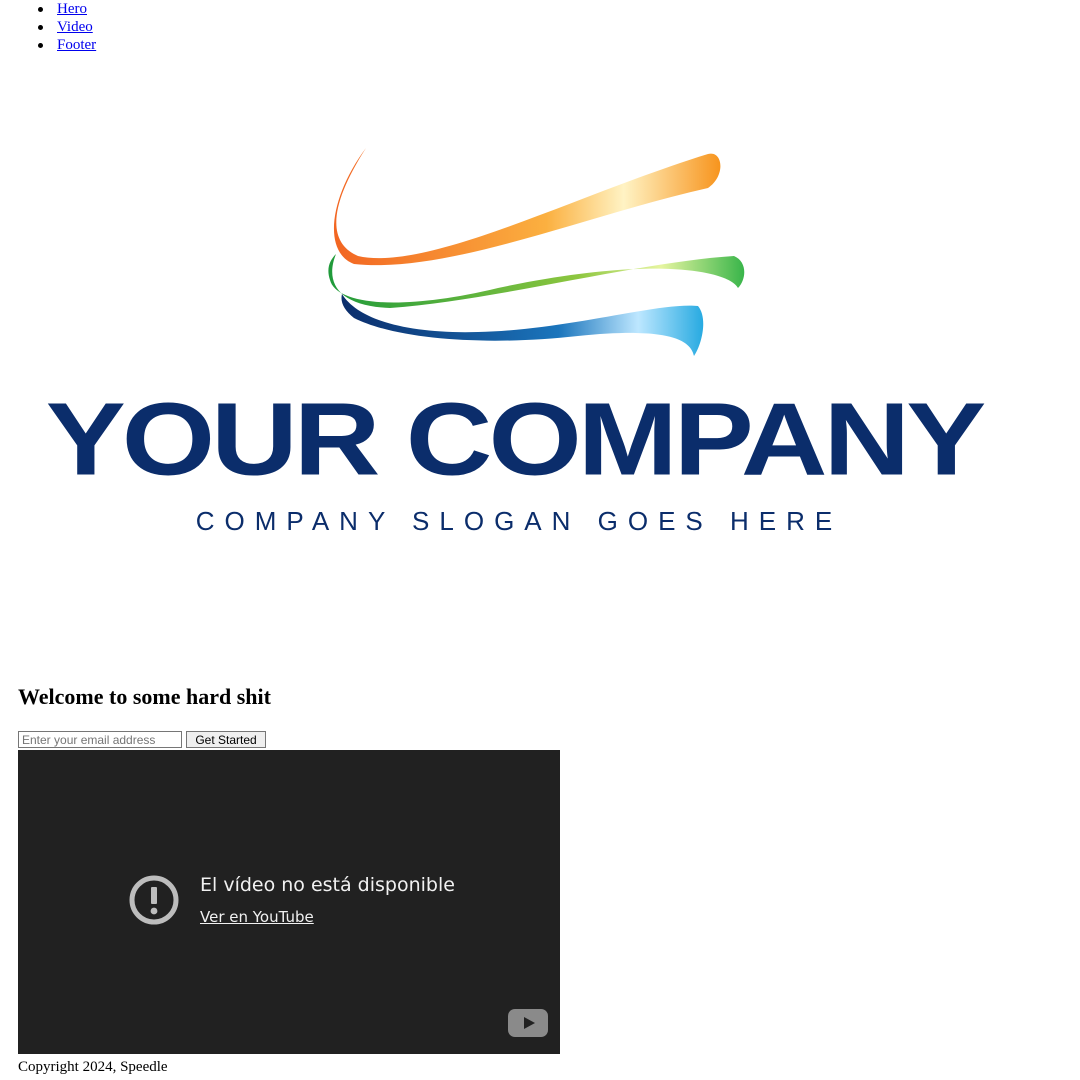 The height and width of the screenshot is (1080, 1080). Describe the element at coordinates (76, 45) in the screenshot. I see `nav-link-footer: Footer` at that location.